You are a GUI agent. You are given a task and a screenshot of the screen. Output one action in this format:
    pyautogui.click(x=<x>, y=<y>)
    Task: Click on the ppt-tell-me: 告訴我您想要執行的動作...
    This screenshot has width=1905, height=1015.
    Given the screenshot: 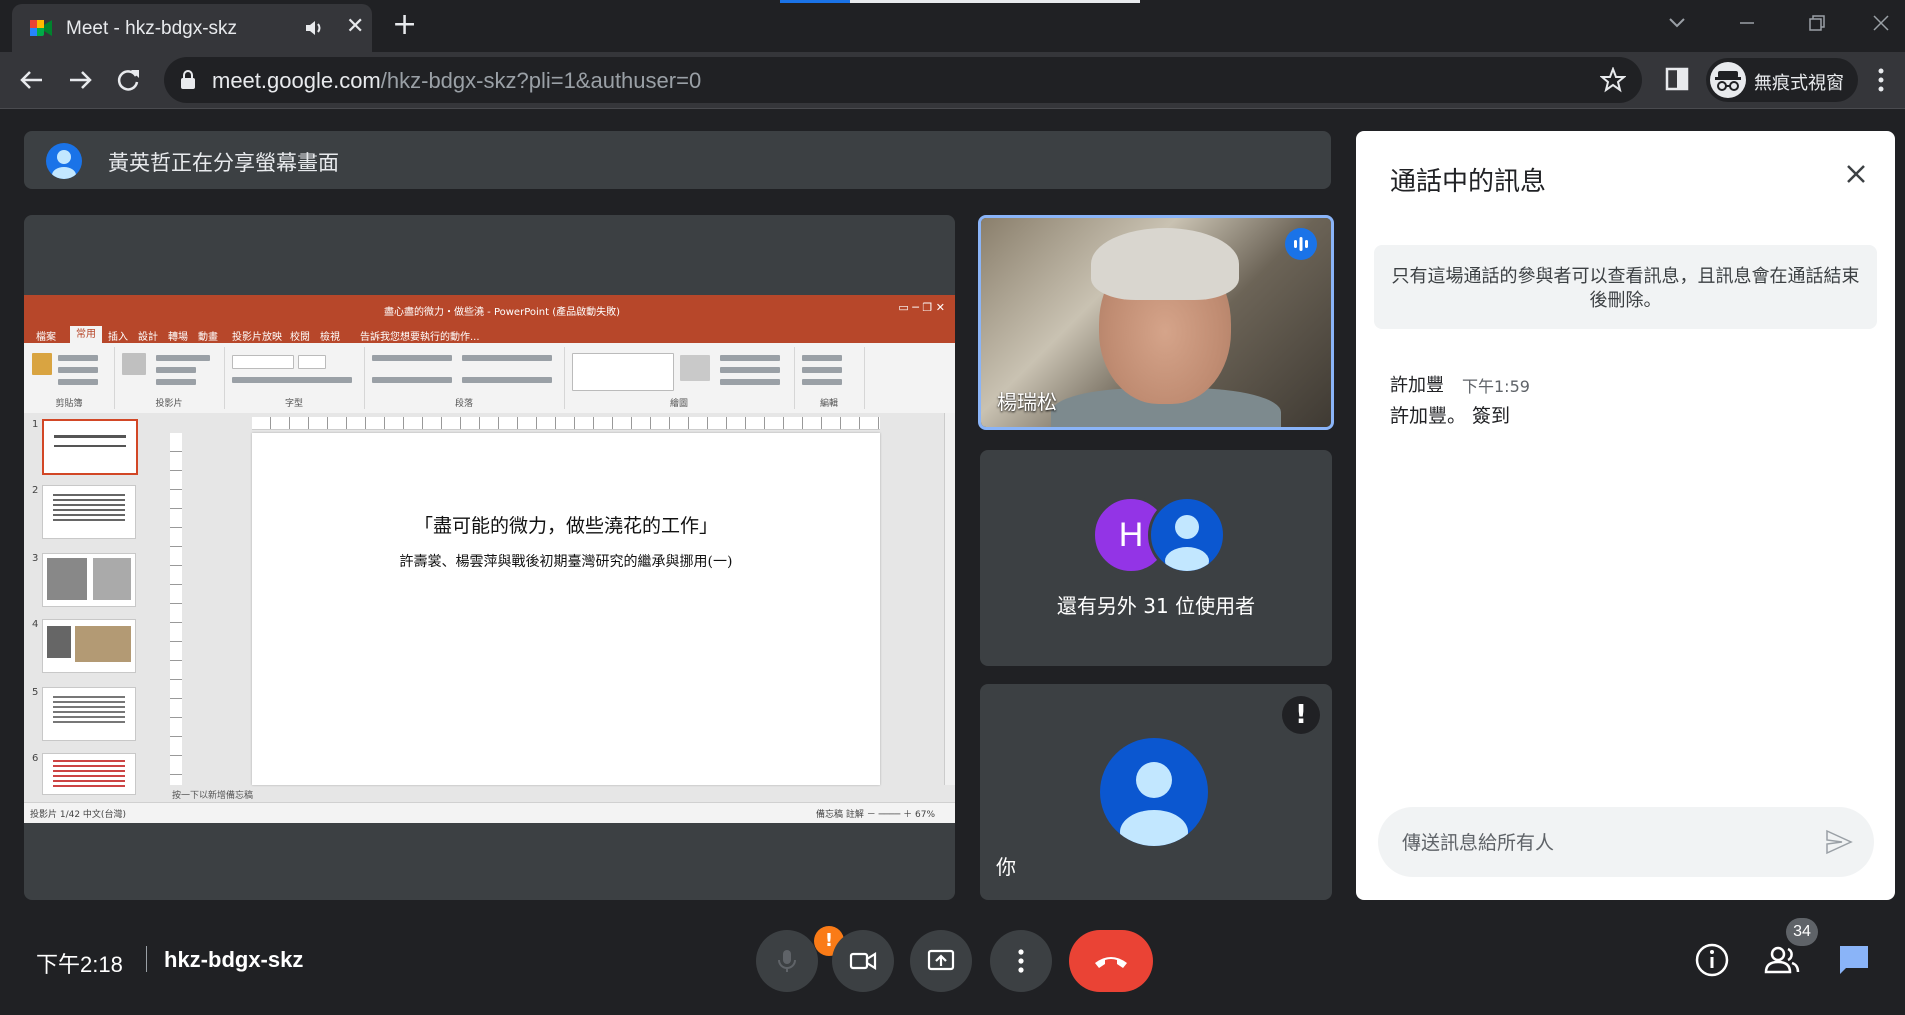 What is the action you would take?
    pyautogui.click(x=420, y=337)
    